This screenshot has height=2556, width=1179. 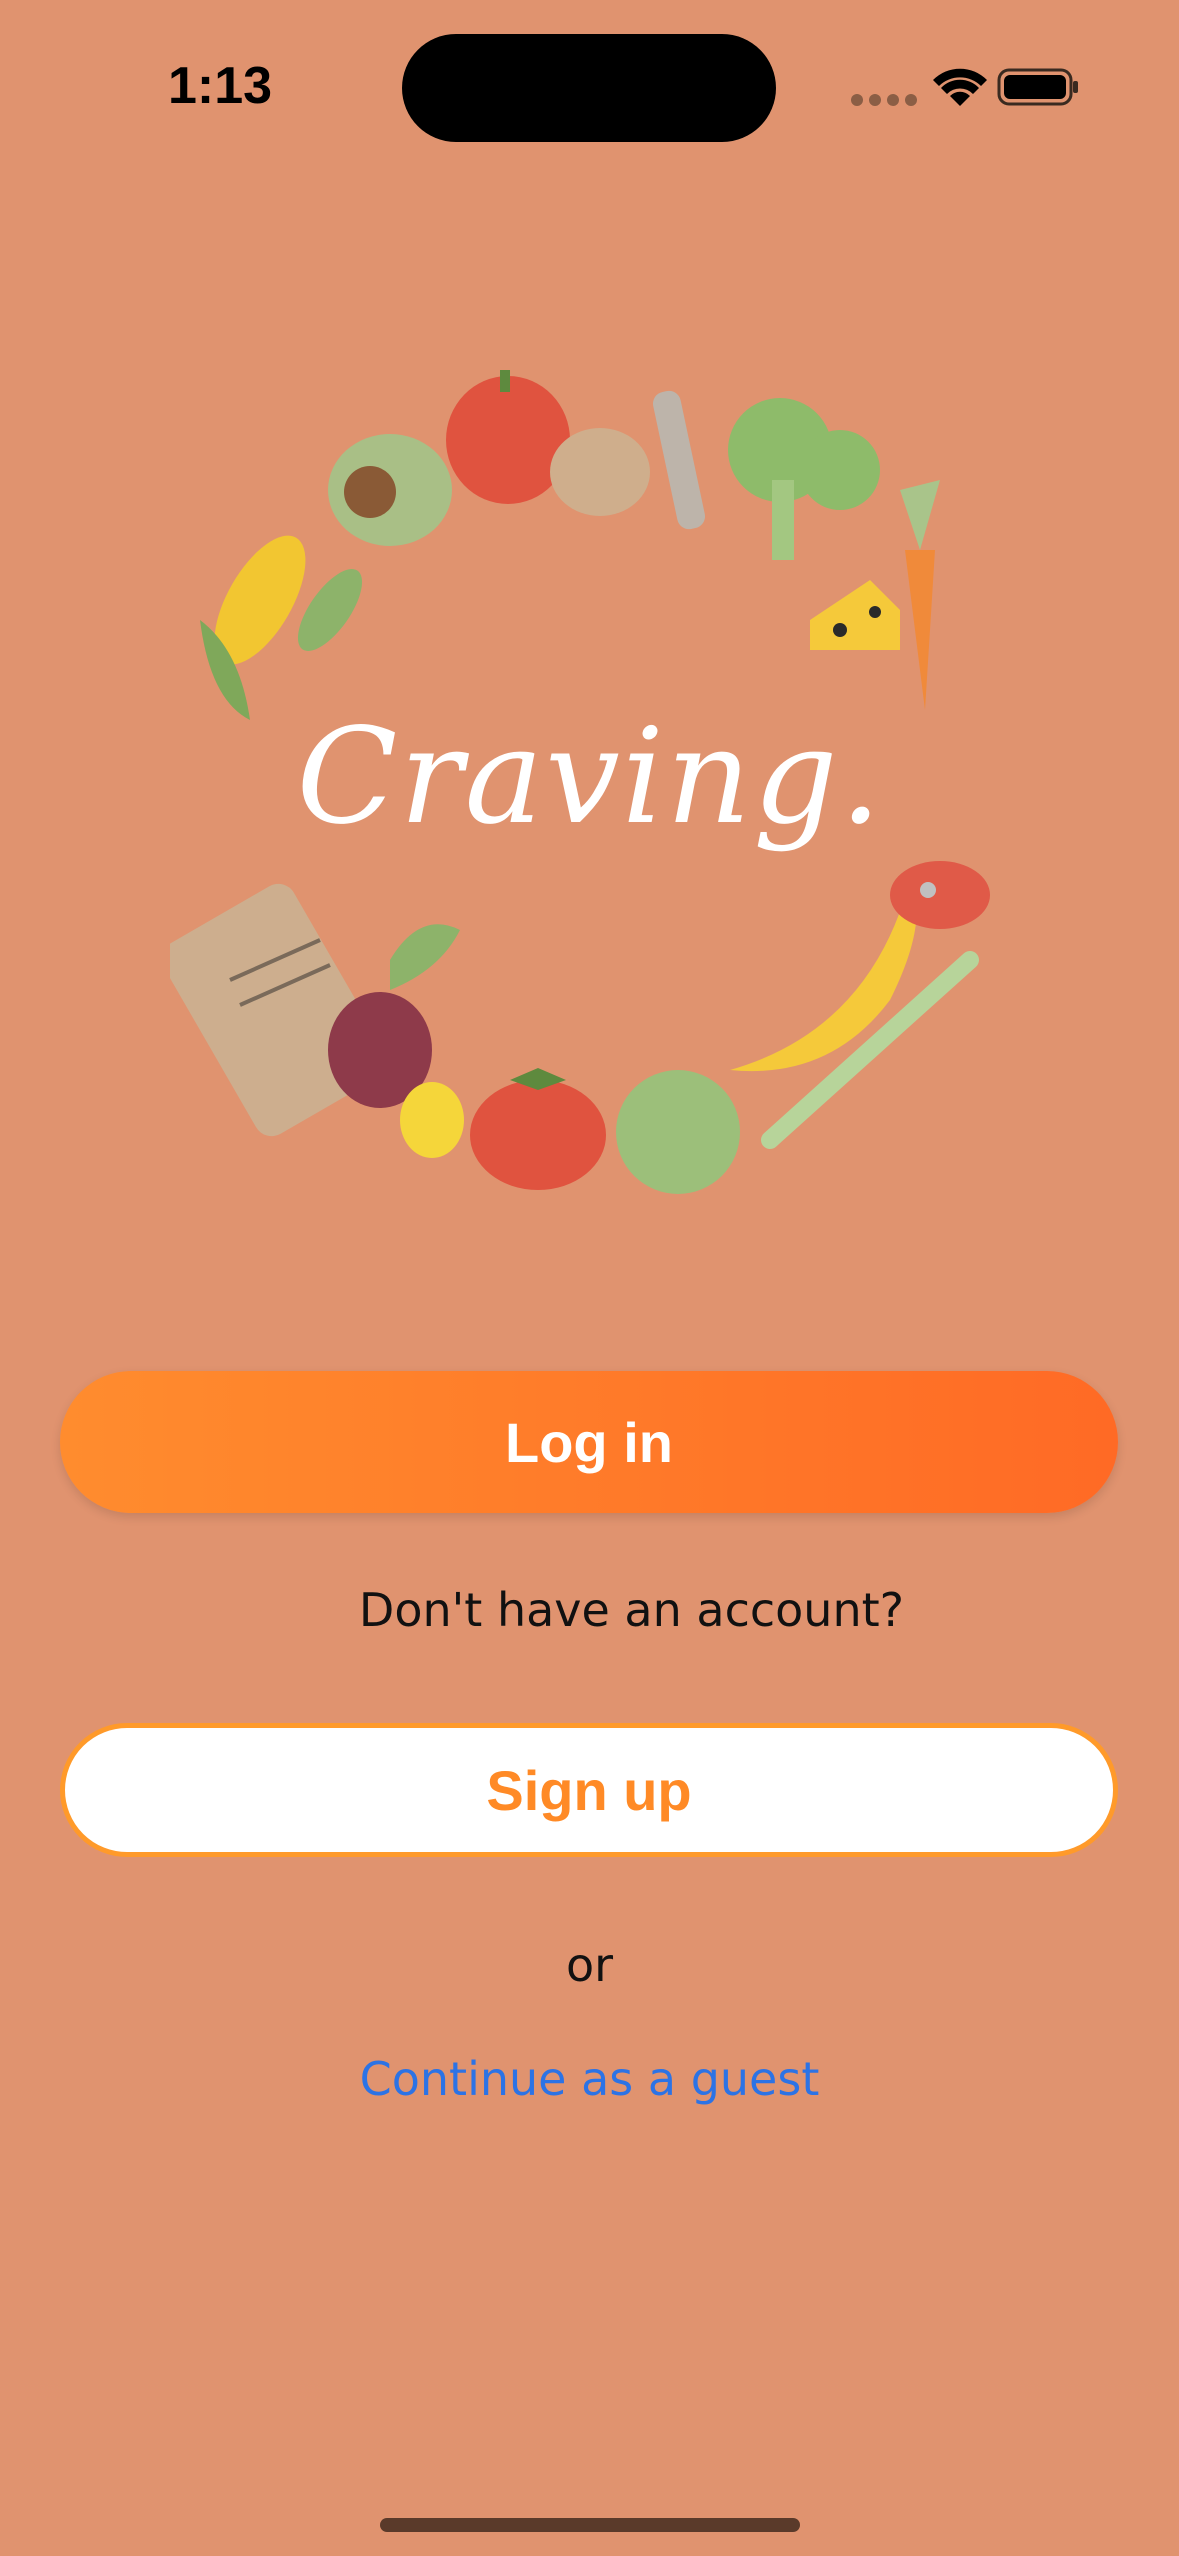 I want to click on garlic-icon, so click(x=600, y=472).